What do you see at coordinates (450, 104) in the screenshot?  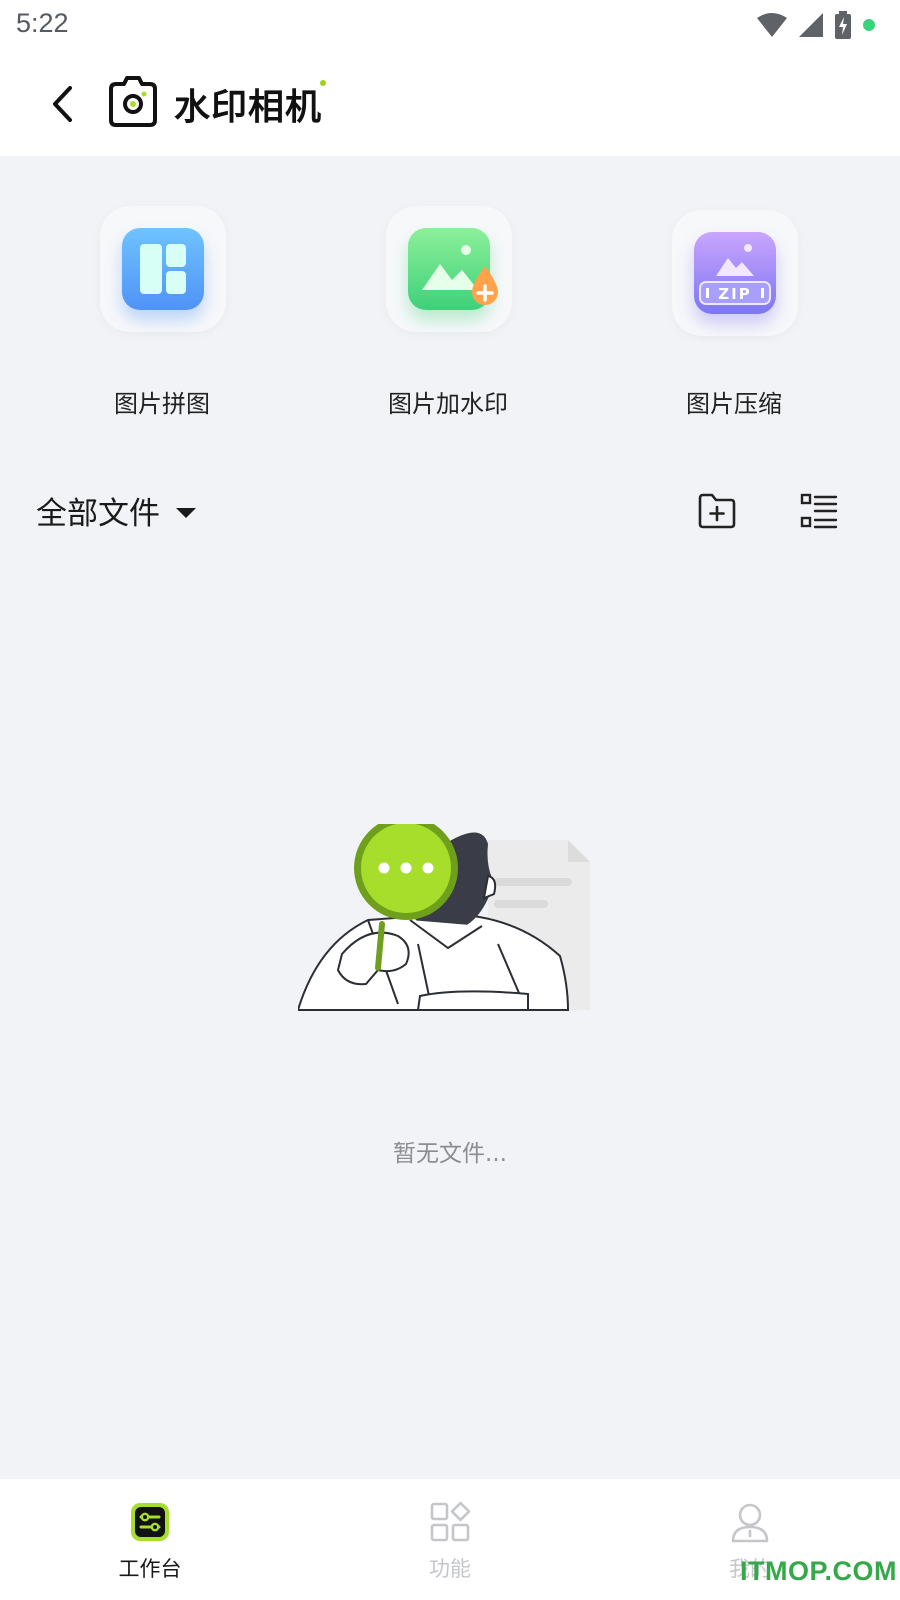 I see `app-header: 水印相机` at bounding box center [450, 104].